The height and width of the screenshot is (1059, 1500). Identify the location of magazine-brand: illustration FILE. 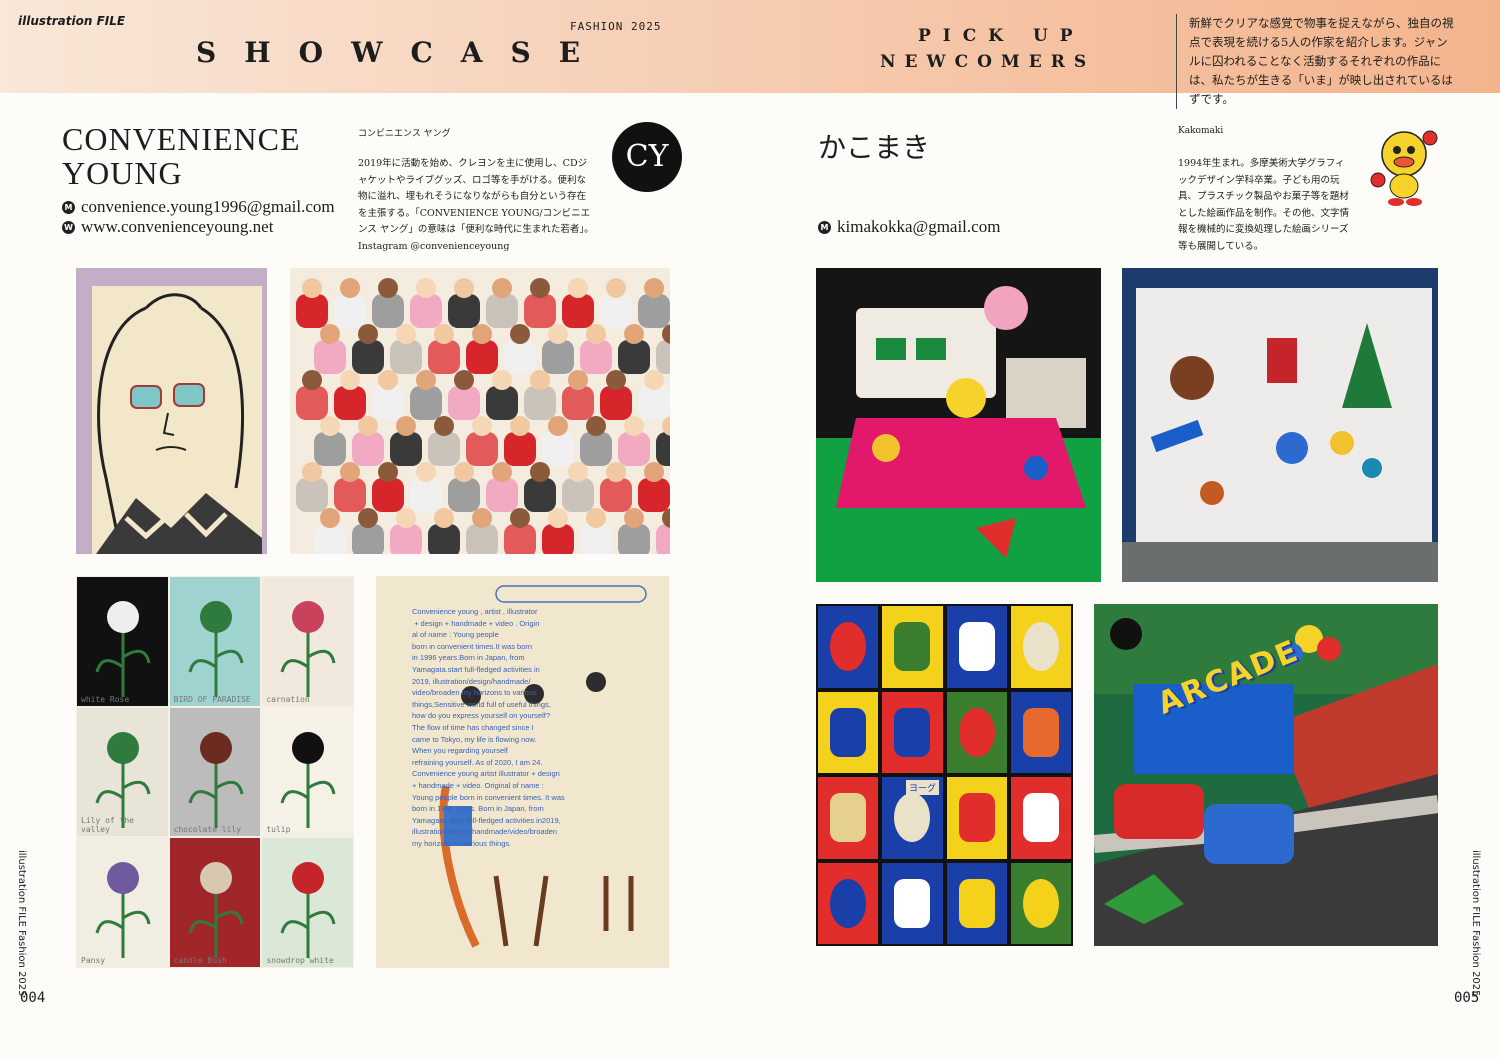
(72, 21).